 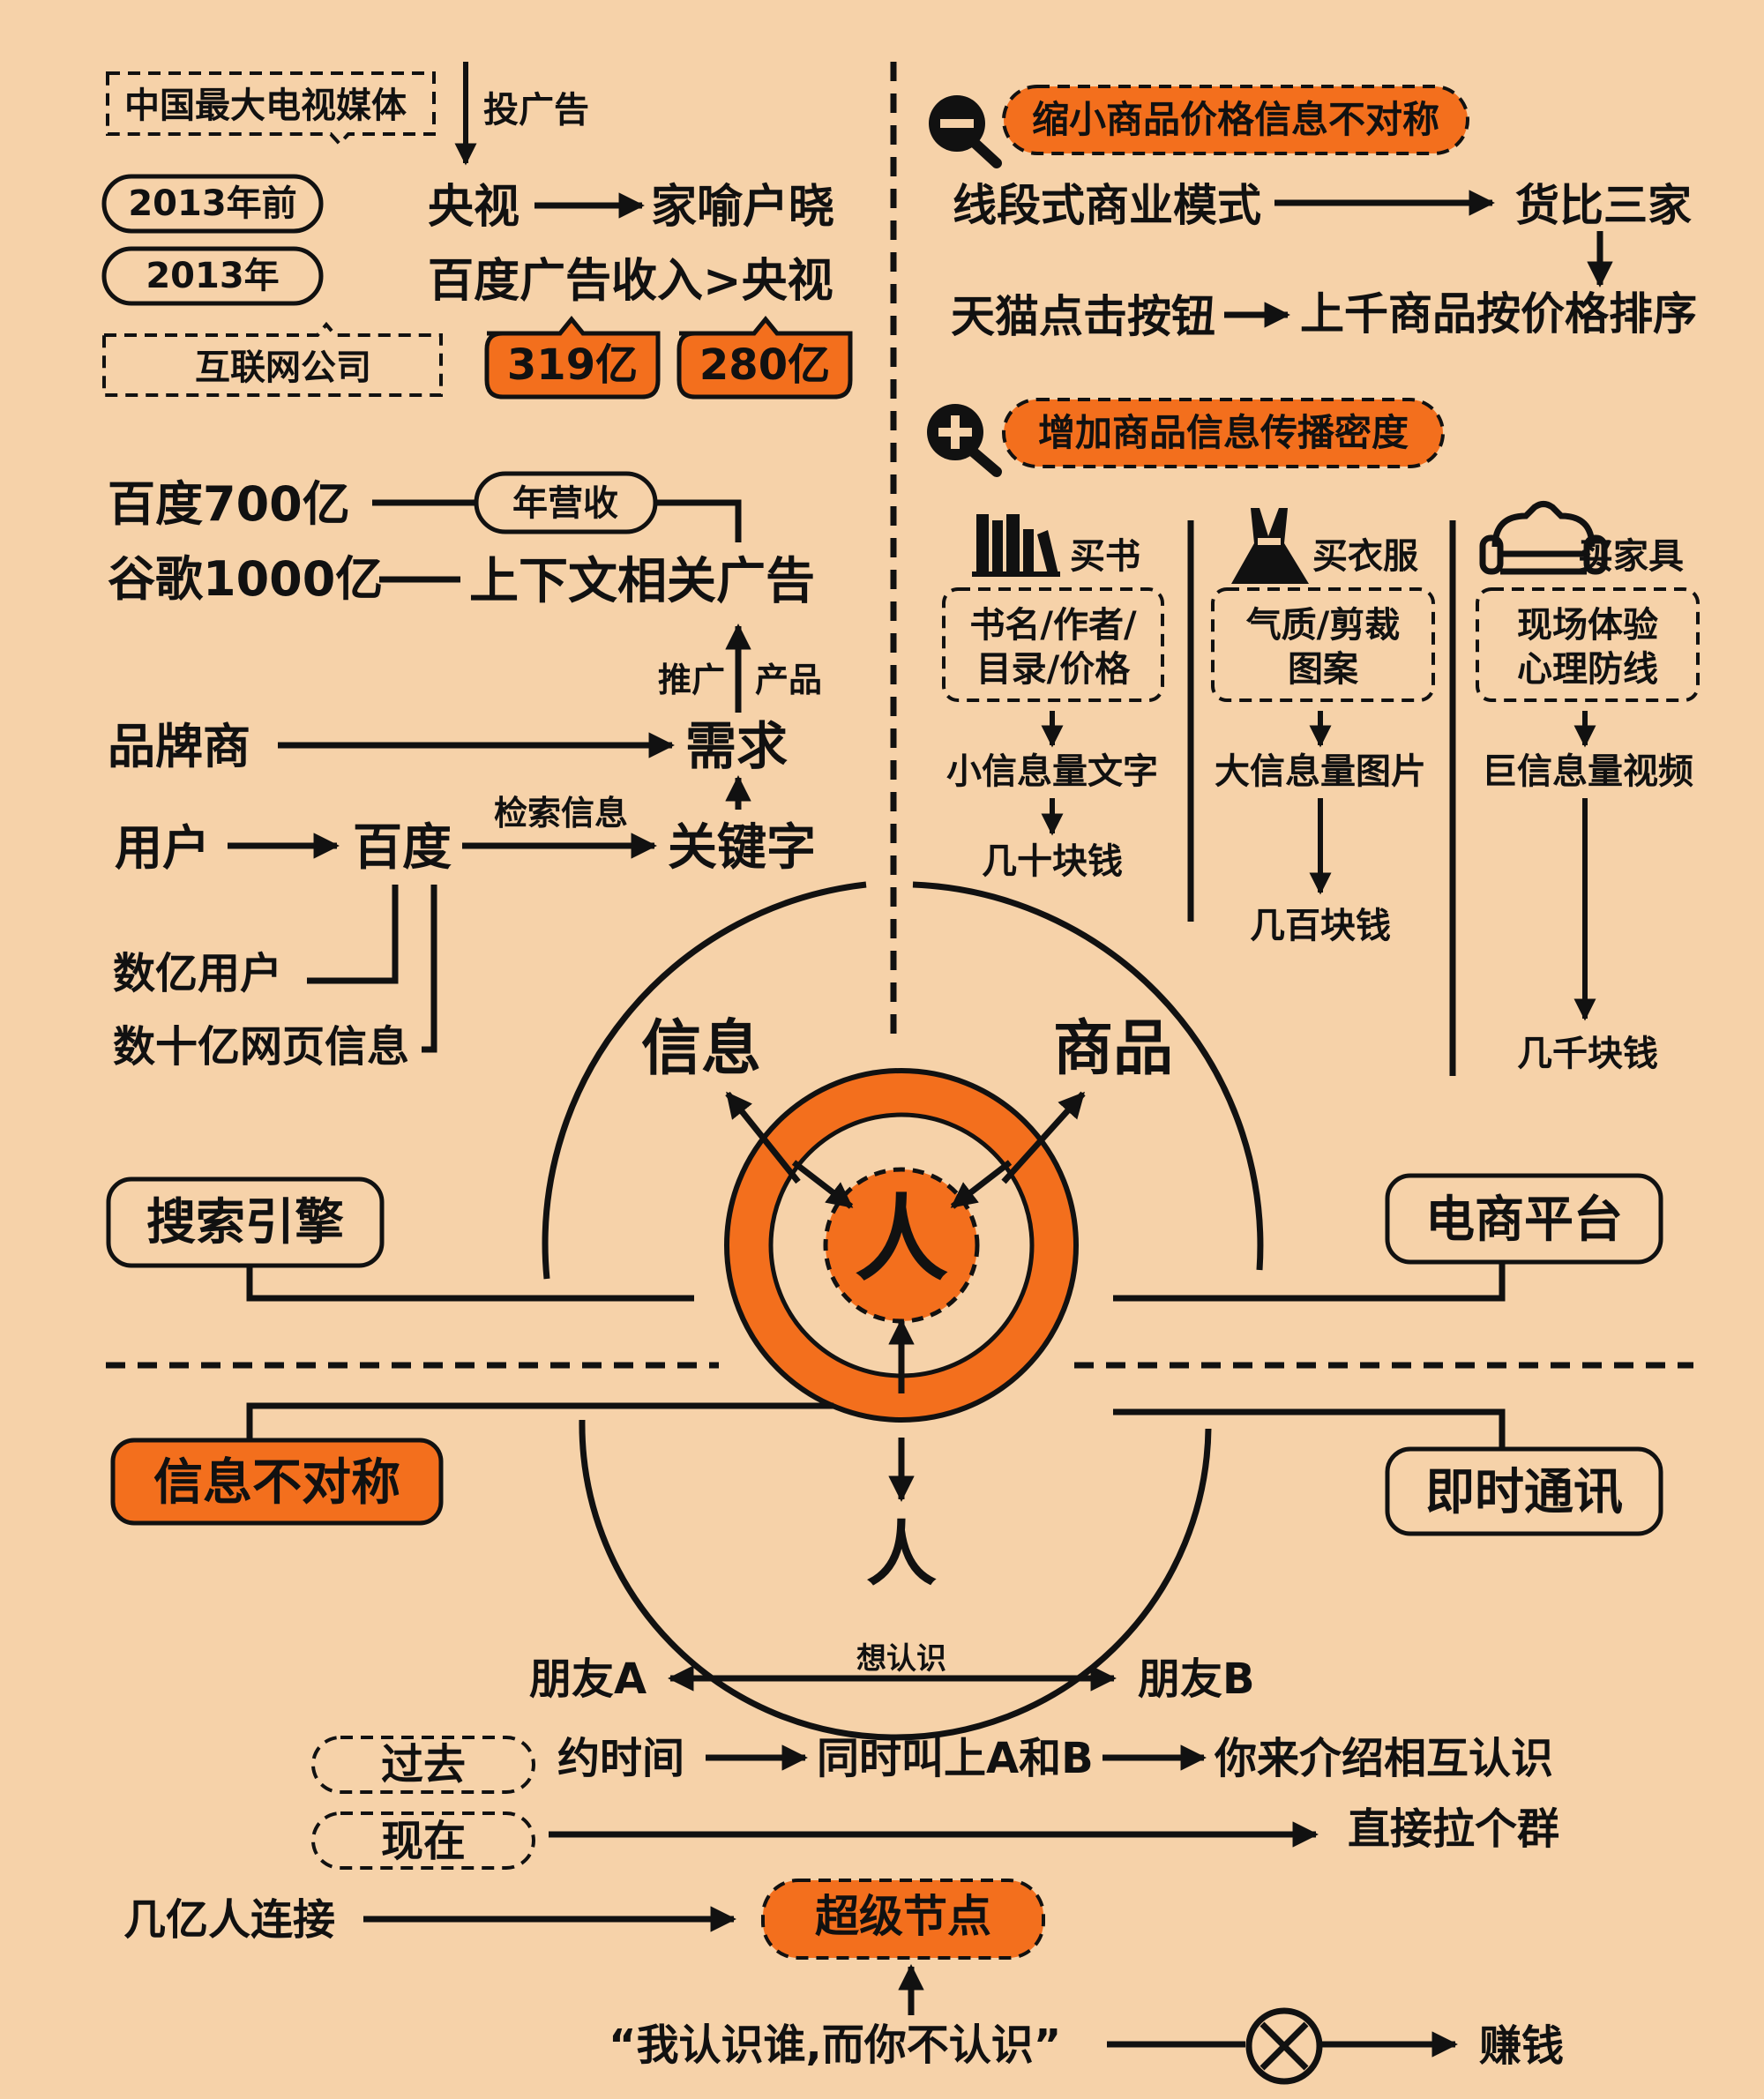 I want to click on col-1-mid: 小信息量文字, so click(x=1052, y=771).